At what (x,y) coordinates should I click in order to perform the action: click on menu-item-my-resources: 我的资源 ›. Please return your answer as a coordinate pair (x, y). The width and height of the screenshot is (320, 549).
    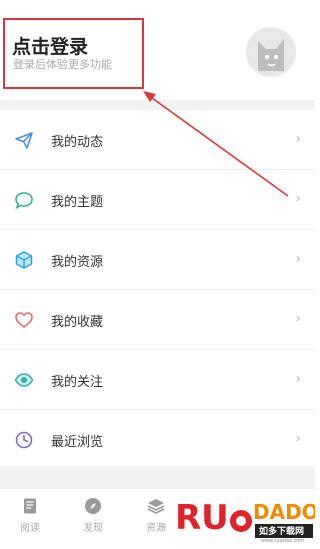
    Looking at the image, I should click on (157, 260).